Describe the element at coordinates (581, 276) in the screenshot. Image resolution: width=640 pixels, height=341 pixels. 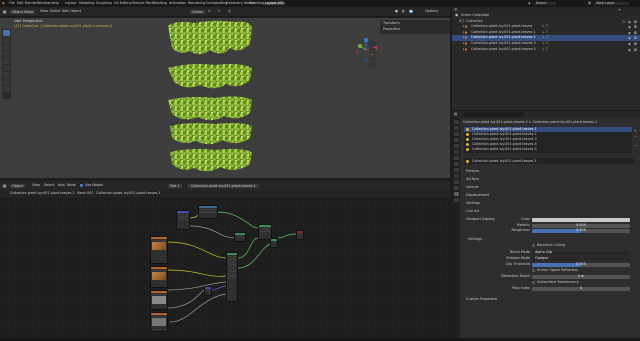
I see `refraction-depth-field: 0 m` at that location.